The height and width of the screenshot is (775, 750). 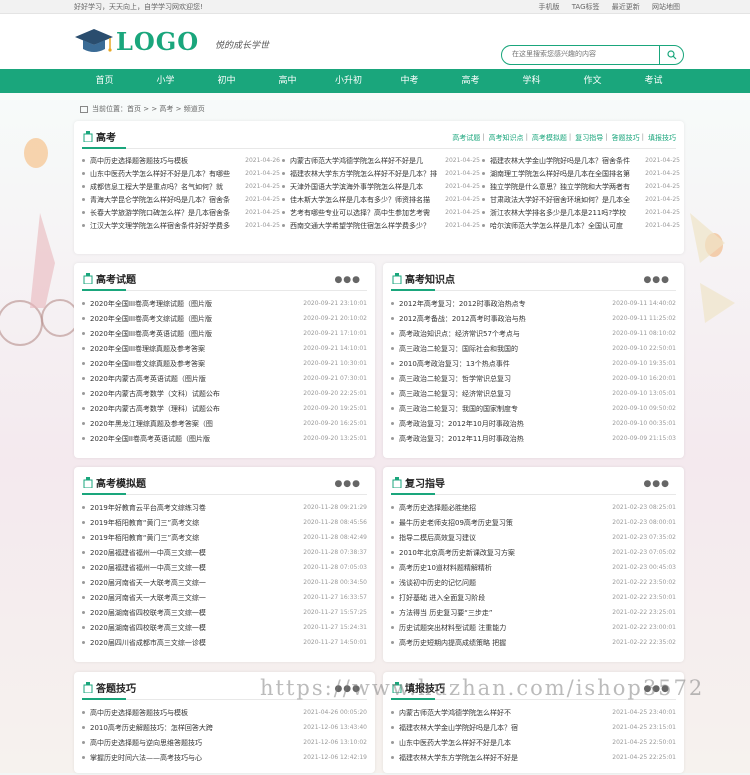 What do you see at coordinates (194, 379) in the screenshot?
I see `list-item-title: 2020年内蒙古高考英语试题（图片版` at bounding box center [194, 379].